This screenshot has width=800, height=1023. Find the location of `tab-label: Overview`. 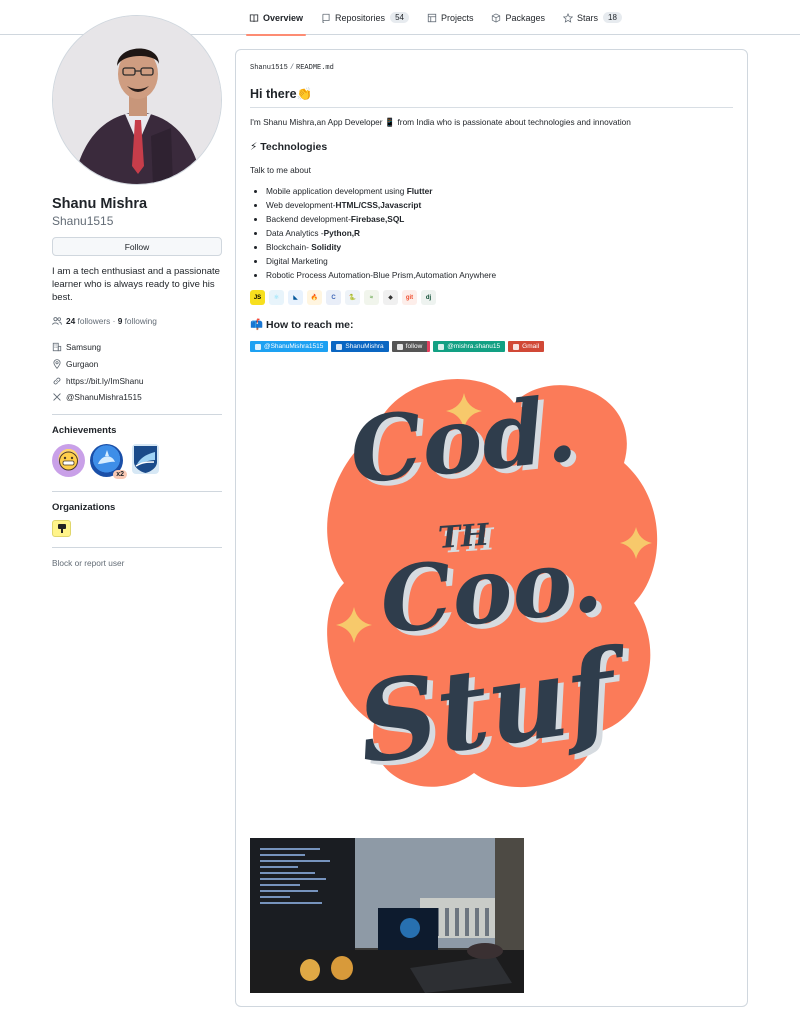

tab-label: Overview is located at coordinates (283, 17).